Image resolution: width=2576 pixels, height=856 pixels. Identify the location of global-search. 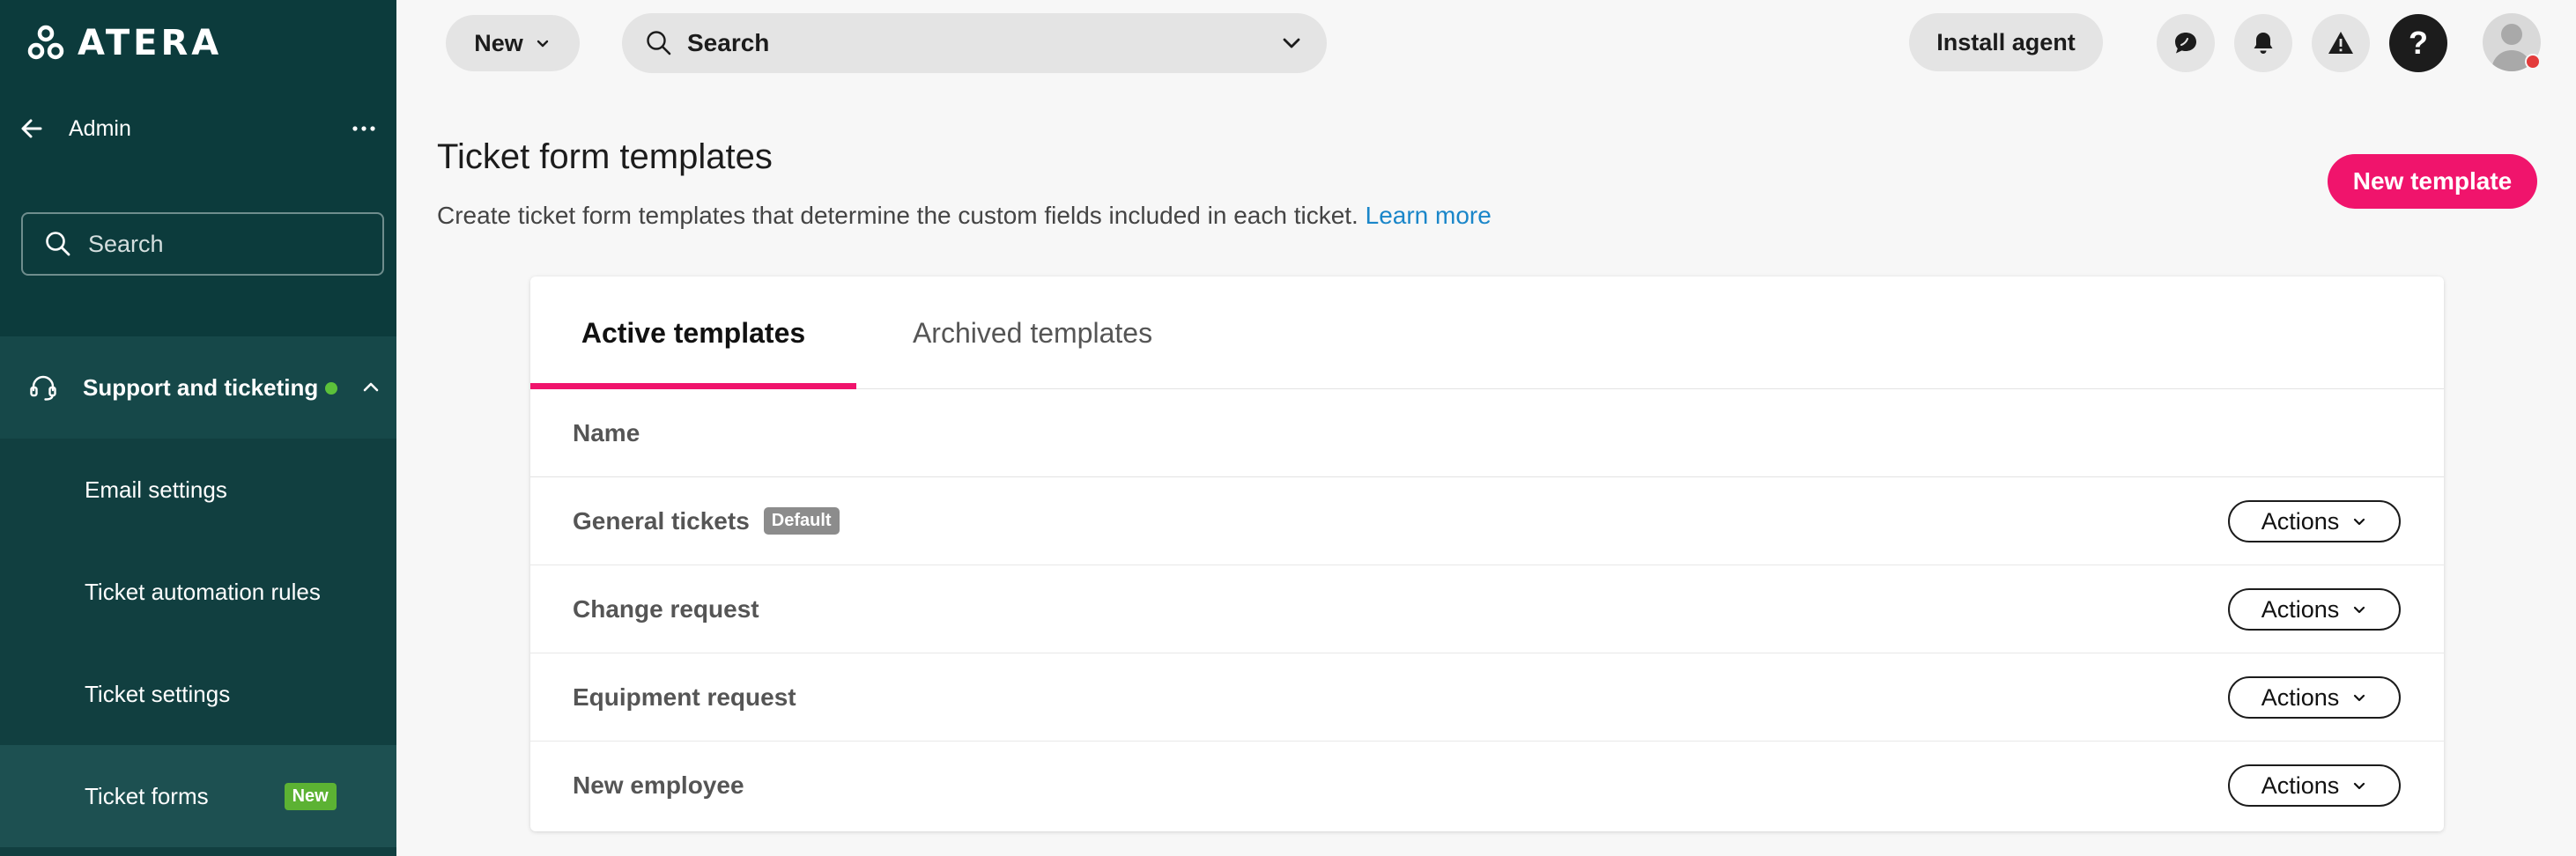
(975, 43).